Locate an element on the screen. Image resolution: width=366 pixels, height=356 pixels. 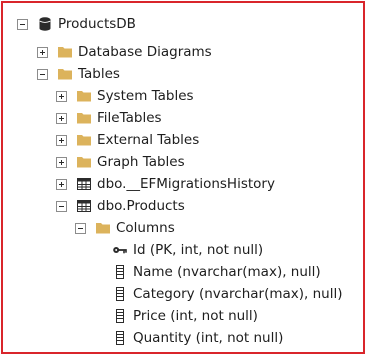
tree-node-label: System Tables is located at coordinates (145, 96).